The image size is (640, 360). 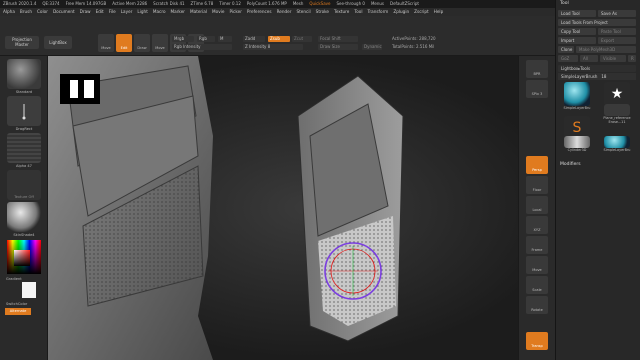 I want to click on r-button: R, so click(x=632, y=58).